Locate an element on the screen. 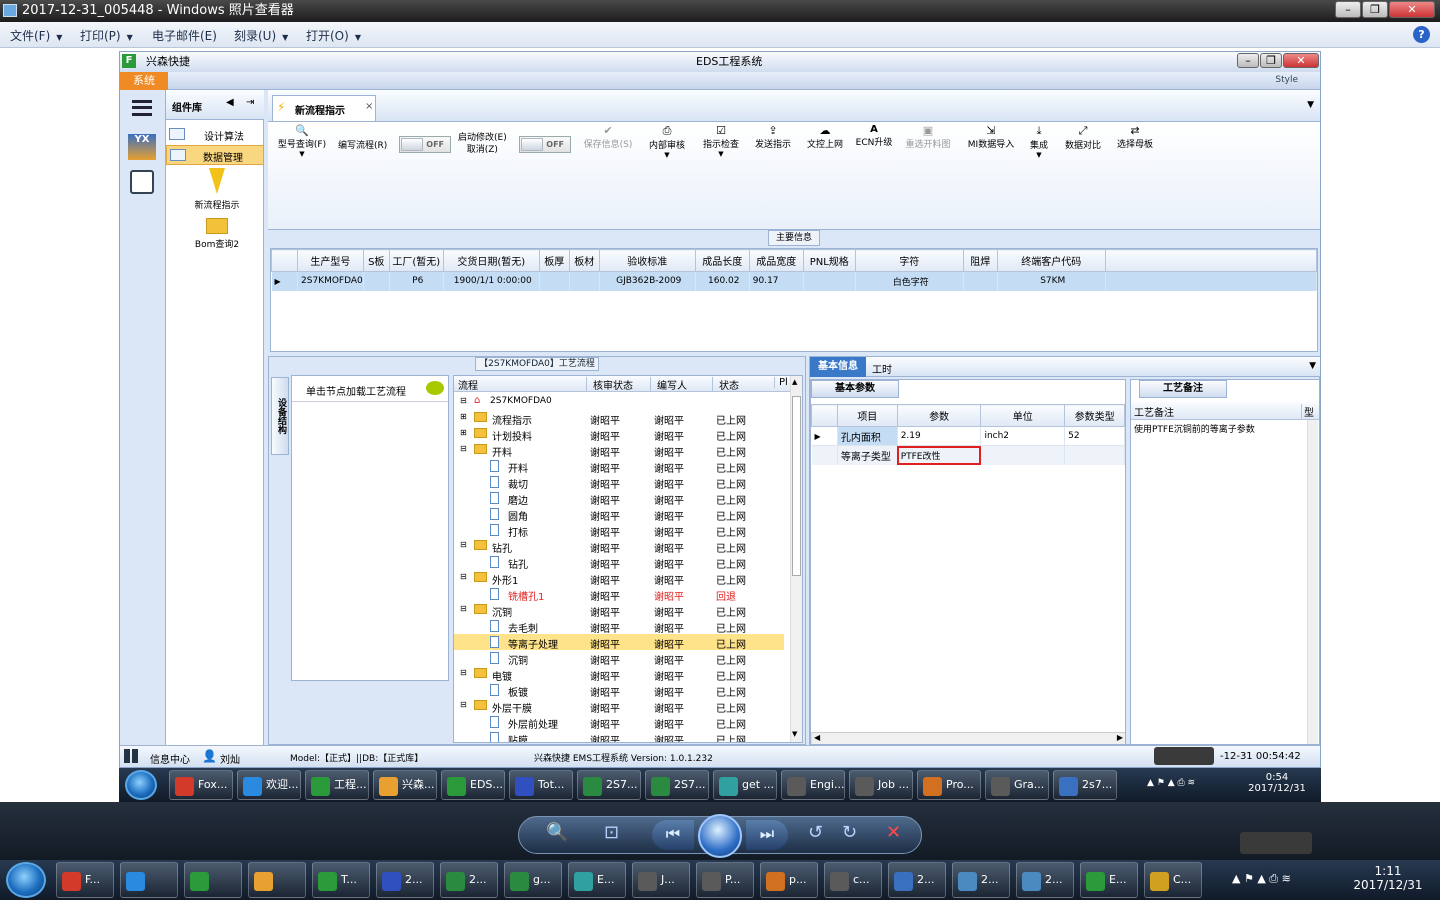 This screenshot has width=1440, height=900. col-header: 成品宽度 is located at coordinates (776, 260).